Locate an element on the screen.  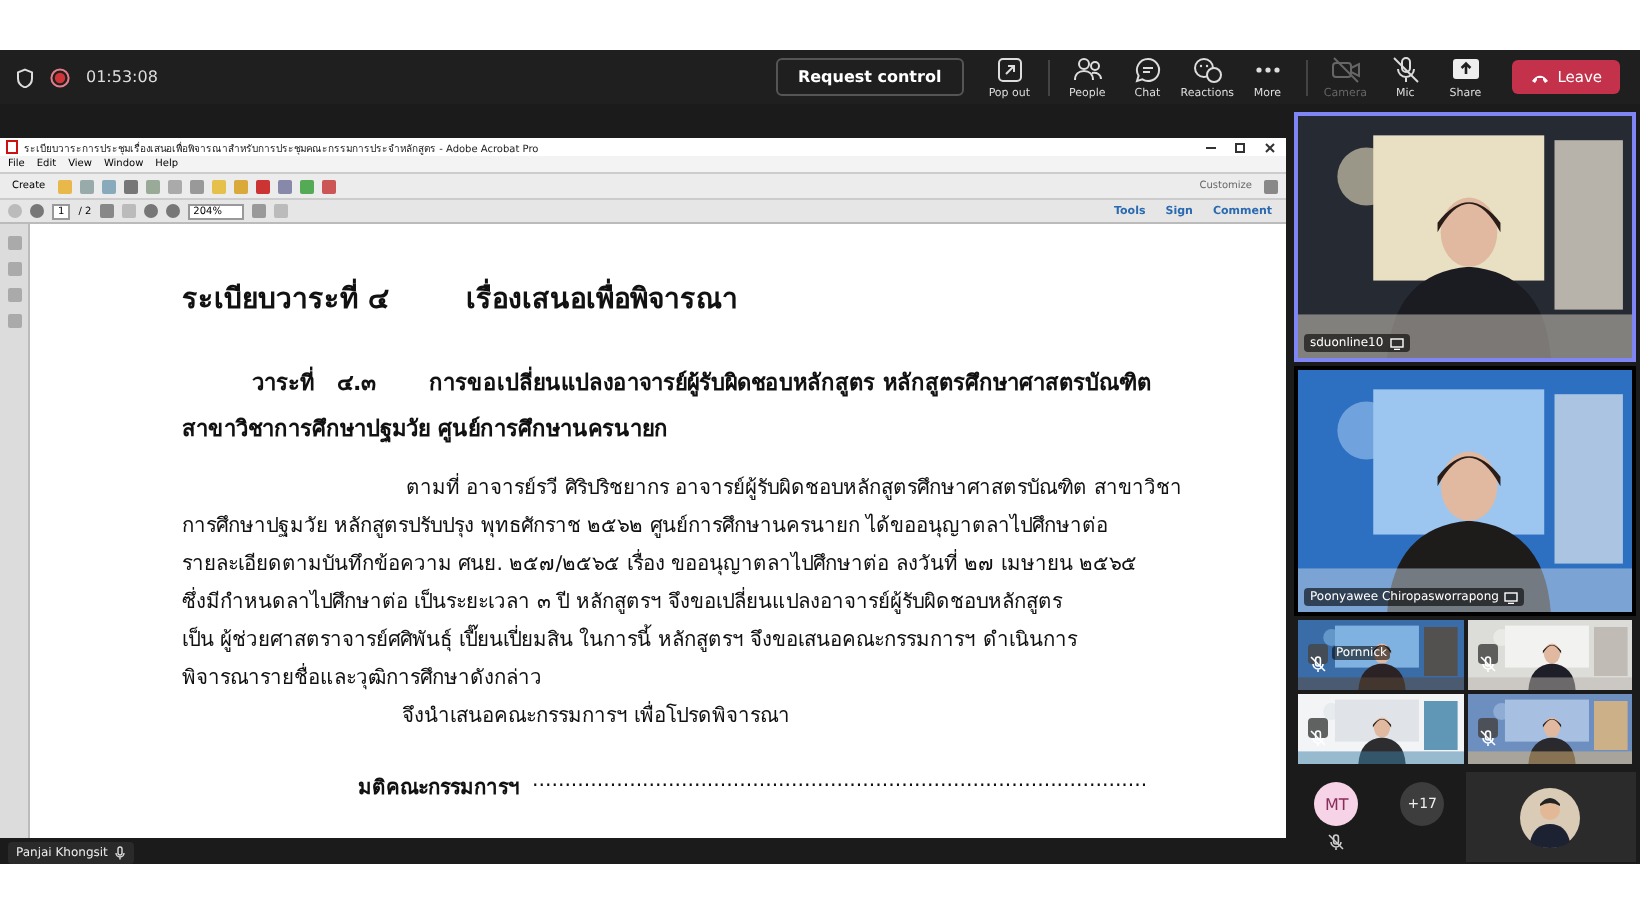
body-text-line: รายละเอียดตามบันทึกข้อความ ศนย. ๒๕๗/๒๕๖๕ เรื่อง ขออนุญาตลาไปศึกษาต่อ ลงวันที่ ๒๗ เมษายน ๒๕๖๕ is located at coordinates (734, 565).